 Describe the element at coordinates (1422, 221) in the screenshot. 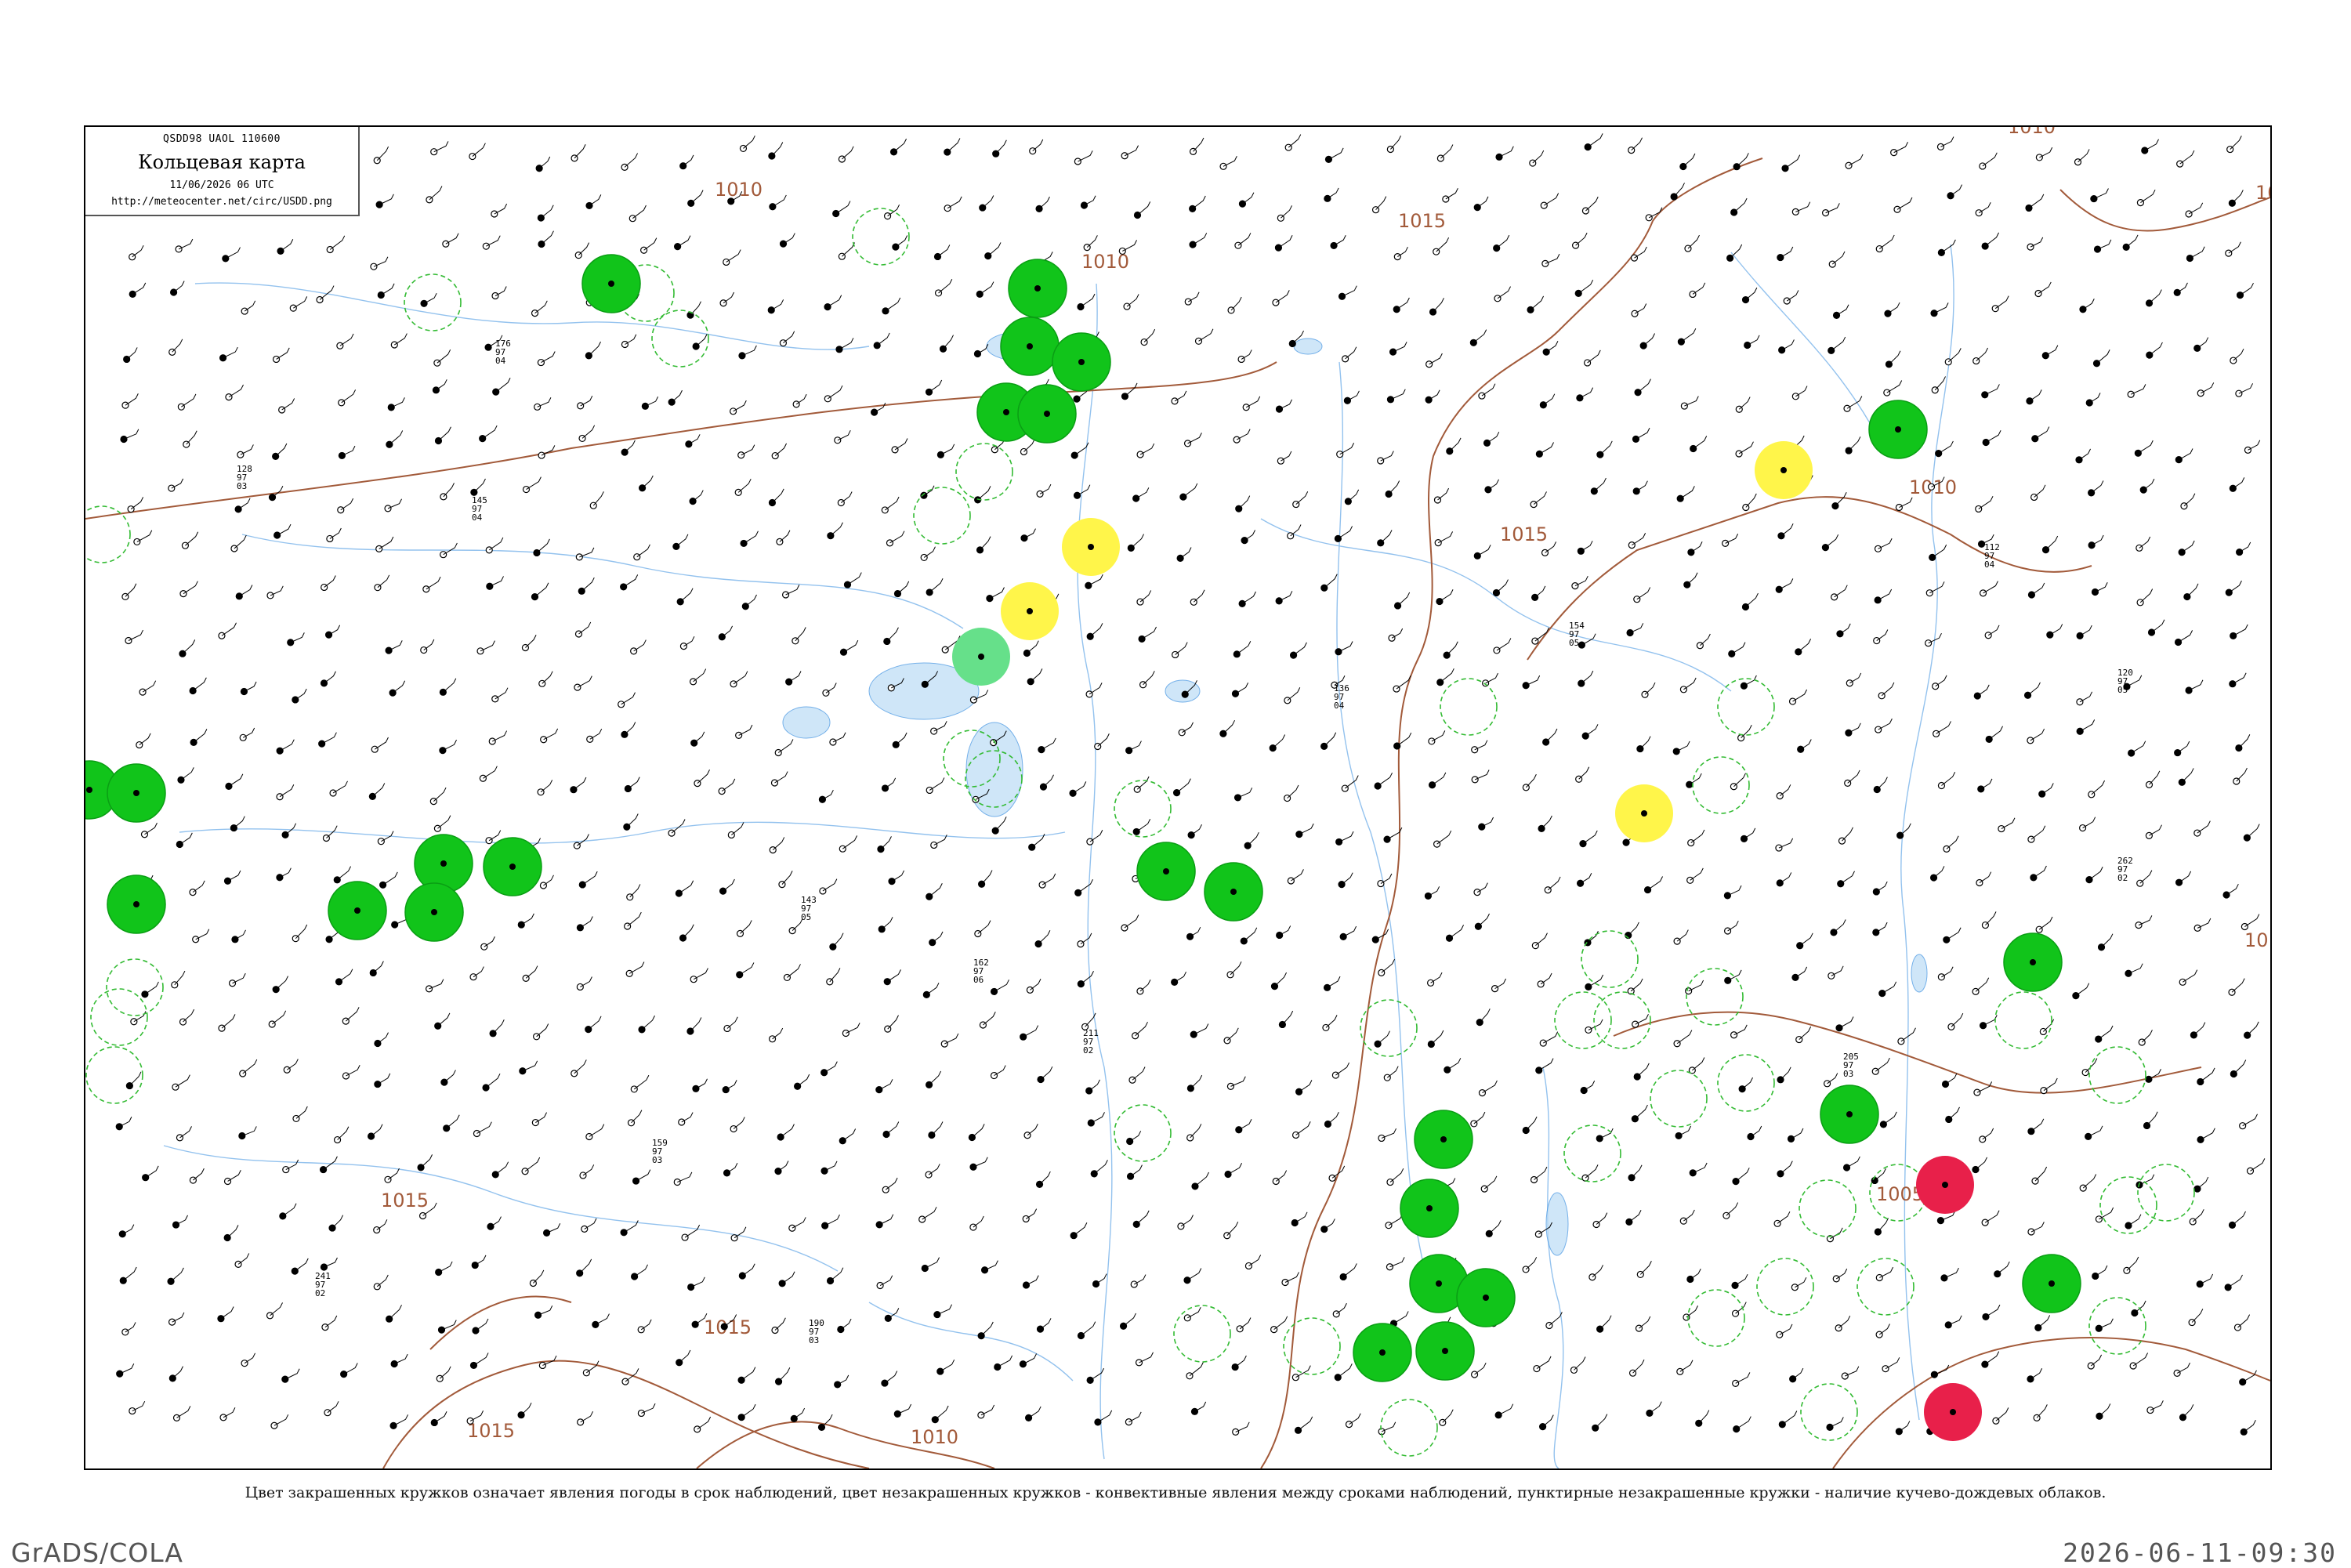

I see `isobar-label: 1015` at that location.